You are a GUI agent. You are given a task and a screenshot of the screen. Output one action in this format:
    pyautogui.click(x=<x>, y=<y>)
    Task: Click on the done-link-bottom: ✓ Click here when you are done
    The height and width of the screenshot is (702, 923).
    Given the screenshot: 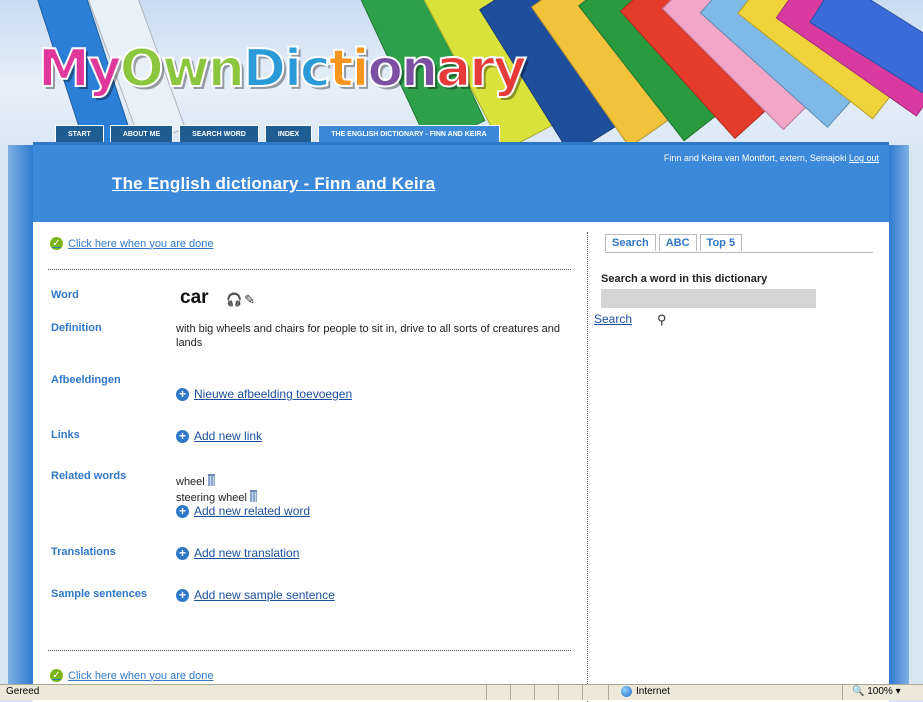 What is the action you would take?
    pyautogui.click(x=132, y=675)
    